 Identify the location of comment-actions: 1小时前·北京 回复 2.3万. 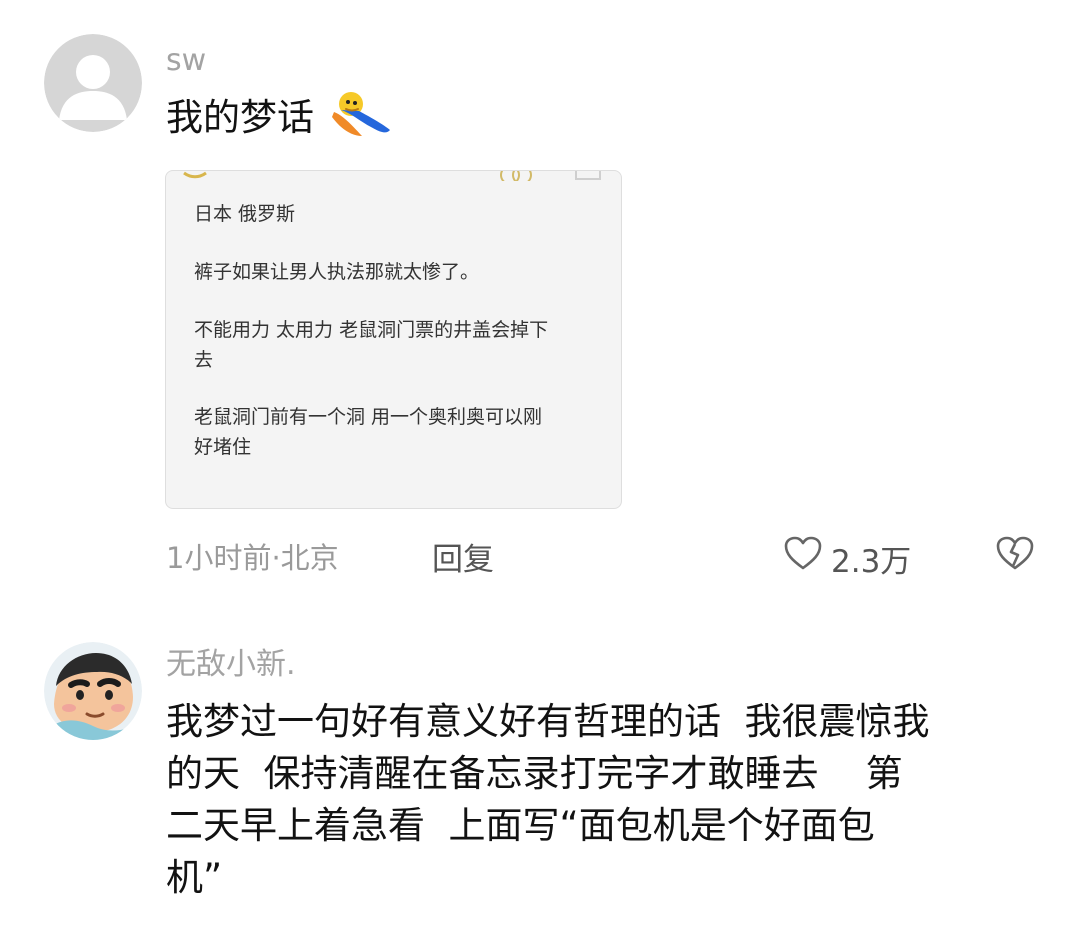
(540, 555).